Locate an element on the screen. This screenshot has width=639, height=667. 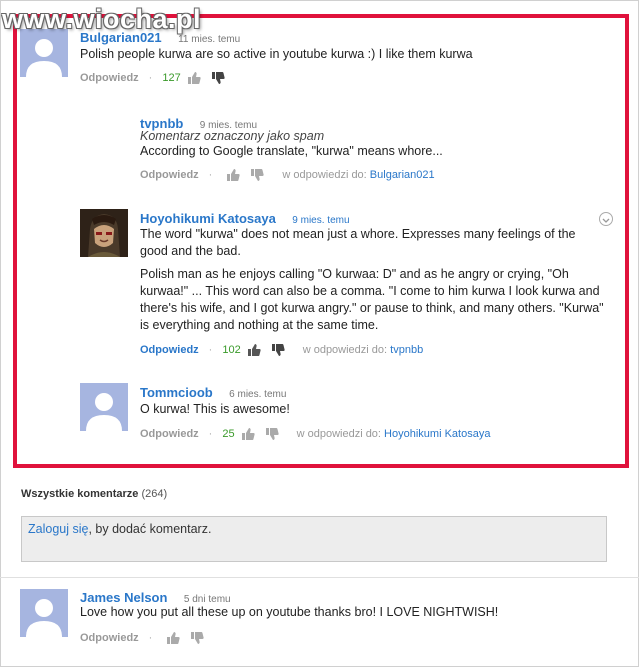
comment-author: Tommcioob is located at coordinates (176, 392).